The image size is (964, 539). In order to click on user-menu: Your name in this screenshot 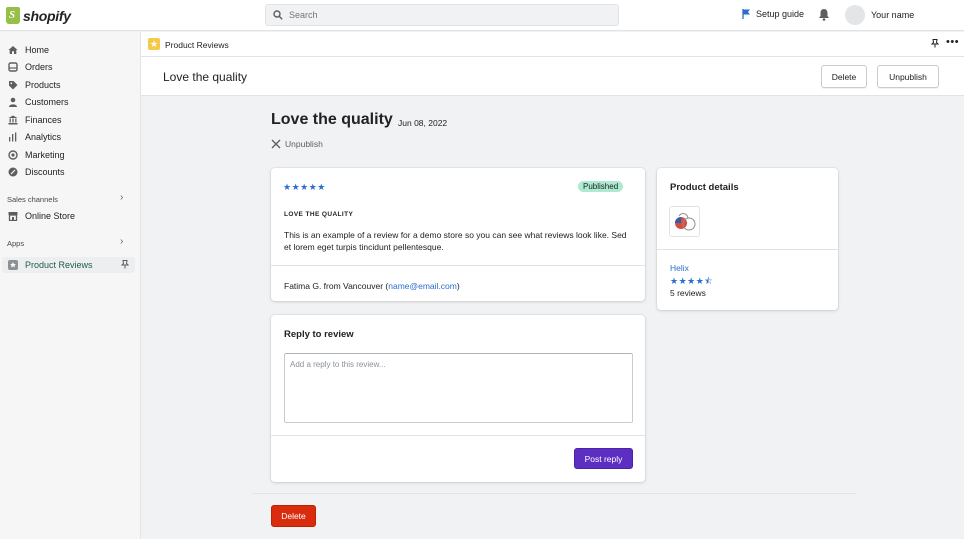, I will do `click(879, 15)`.